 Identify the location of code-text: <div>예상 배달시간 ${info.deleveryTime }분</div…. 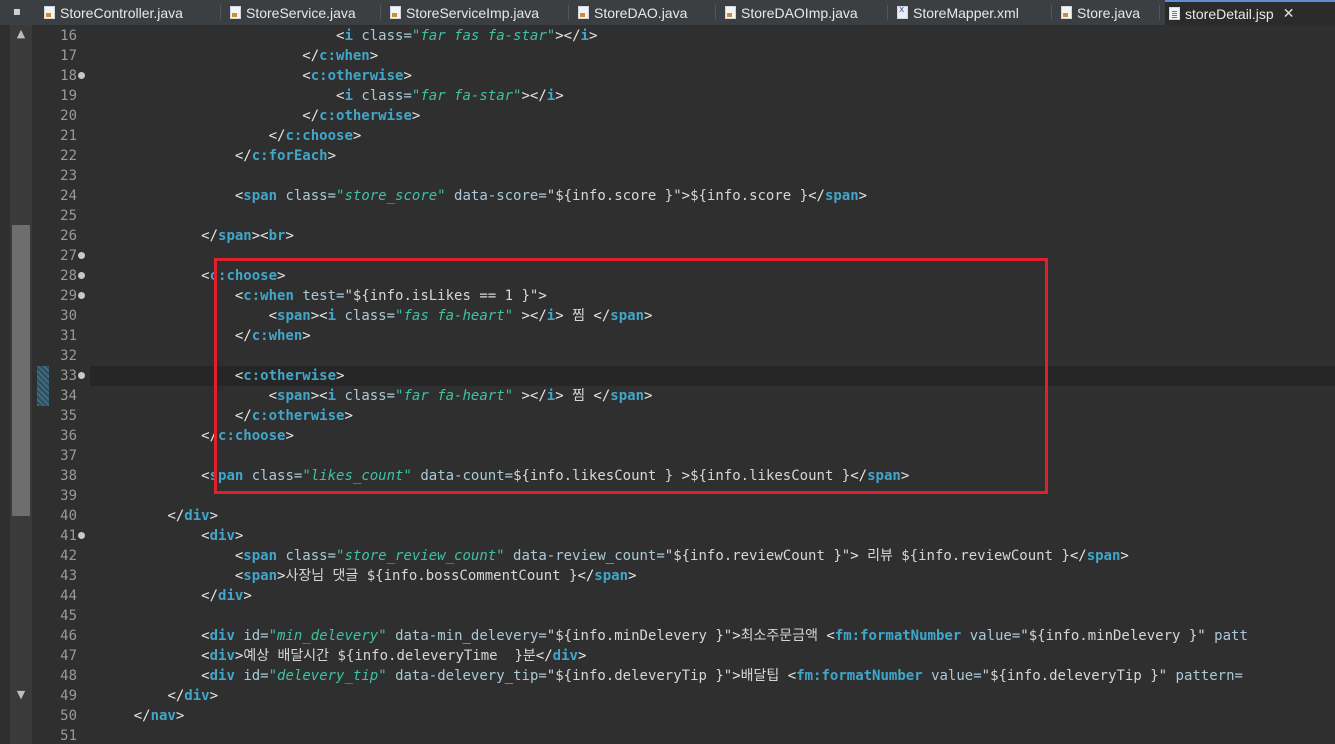
(343, 656).